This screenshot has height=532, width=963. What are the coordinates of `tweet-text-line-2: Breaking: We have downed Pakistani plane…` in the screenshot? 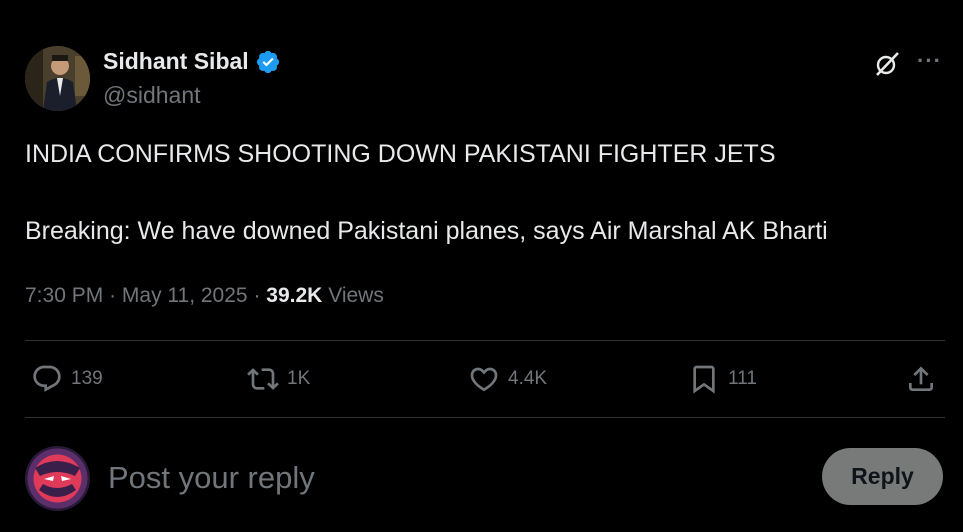 It's located at (426, 231).